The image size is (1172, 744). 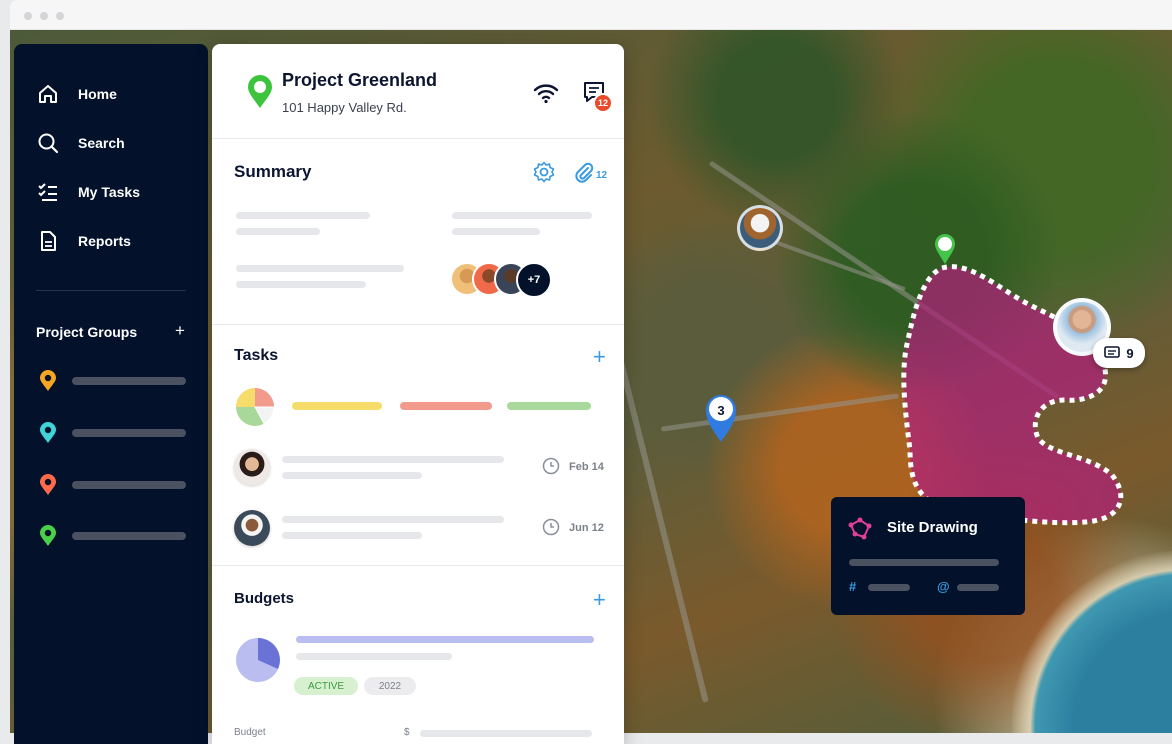 I want to click on add-group-button: +, so click(x=180, y=331).